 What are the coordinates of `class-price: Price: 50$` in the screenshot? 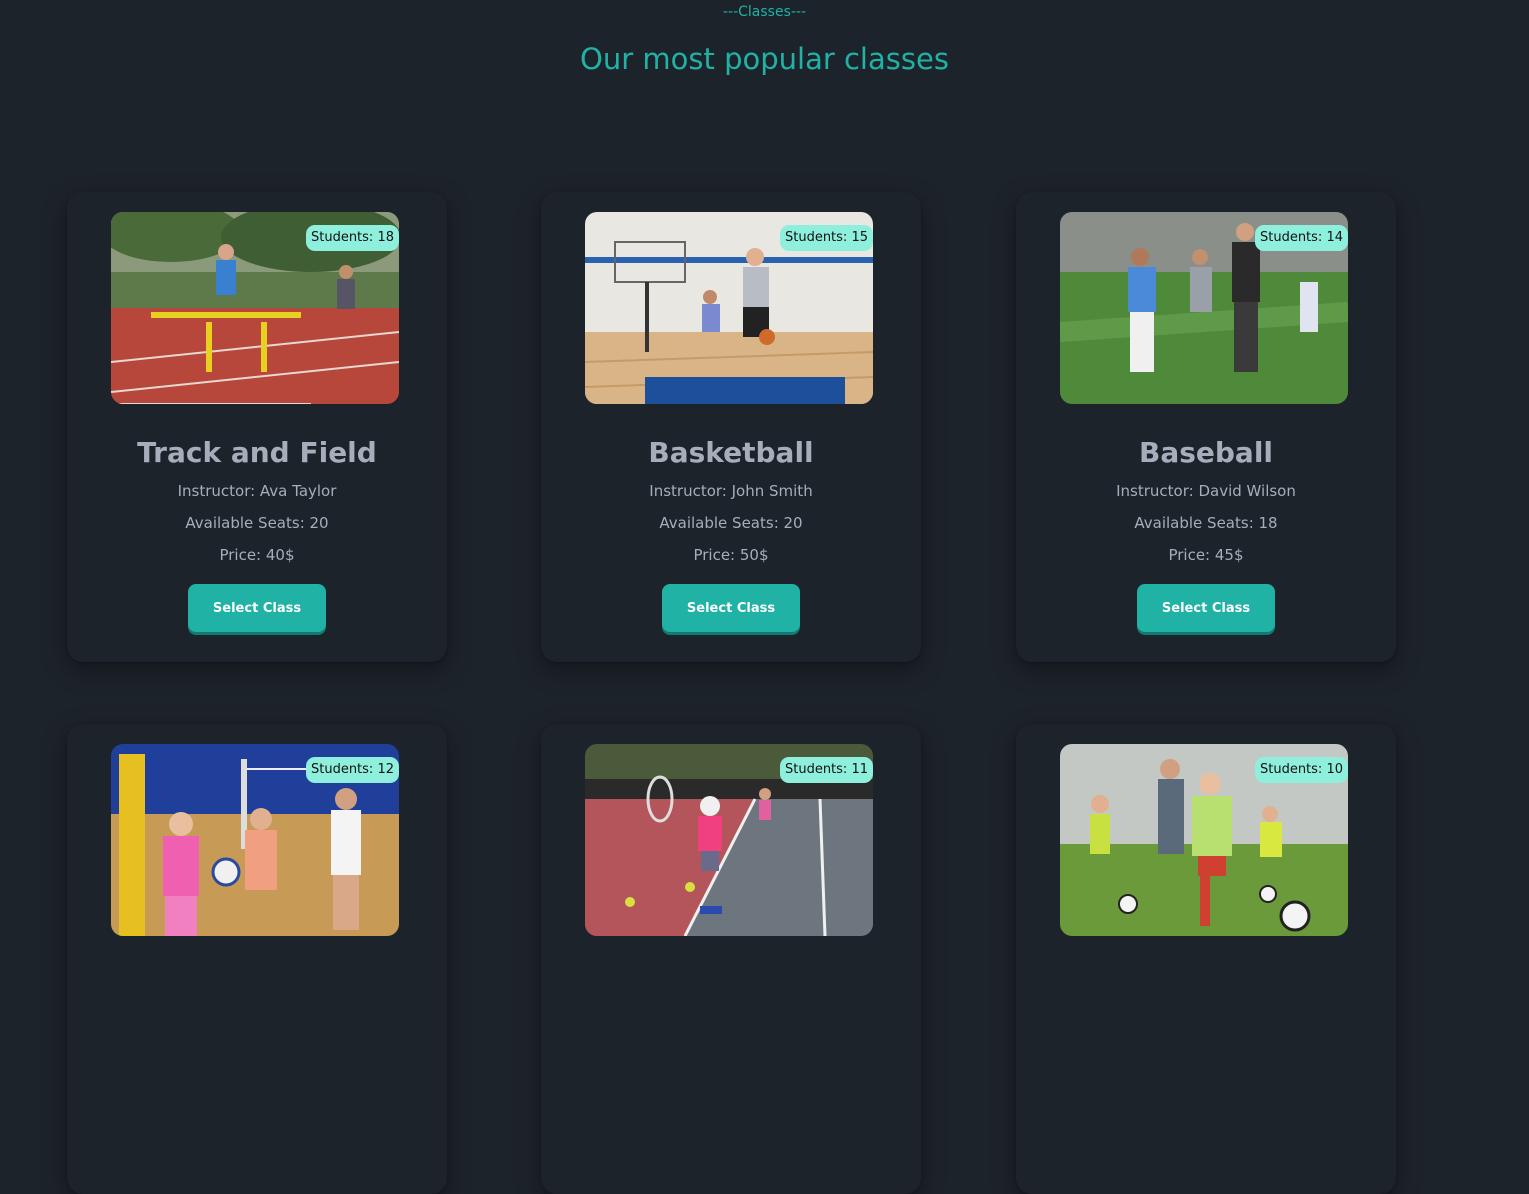 It's located at (731, 555).